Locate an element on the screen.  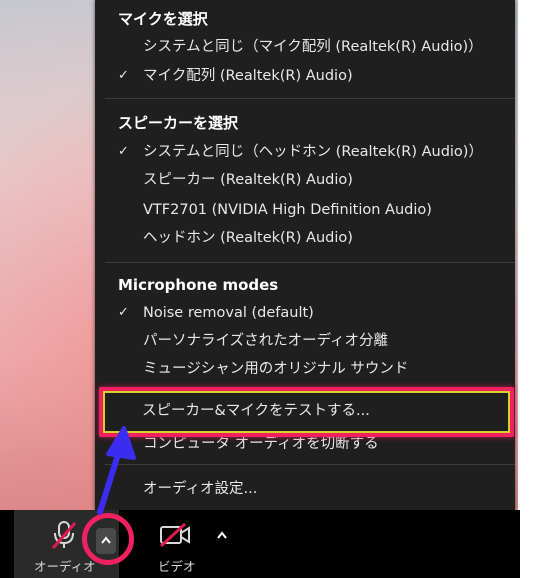
menu-item-label: ヘッドホン (Realtek(R) Audio) is located at coordinates (248, 238).